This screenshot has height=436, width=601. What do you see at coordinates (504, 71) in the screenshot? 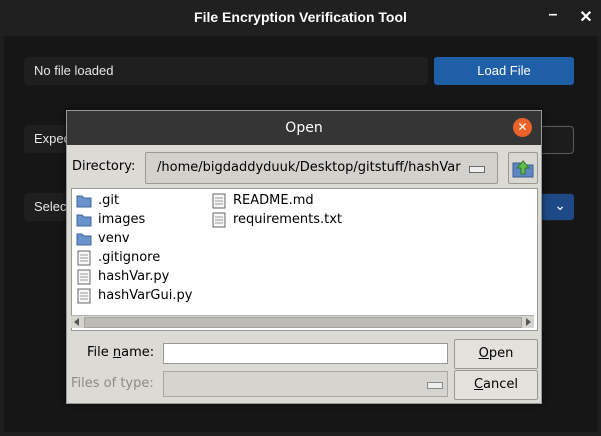
I see `load-file-button: Load File` at bounding box center [504, 71].